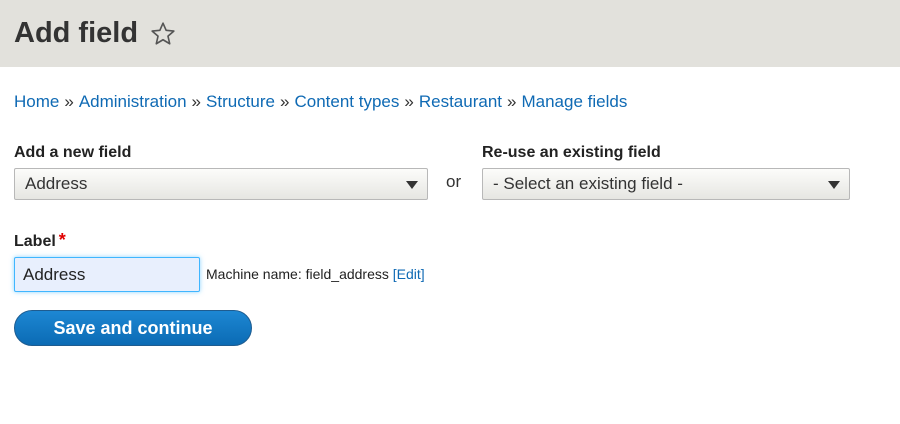 The image size is (900, 424). I want to click on machine-name-value: Machine name: field_address, so click(297, 274).